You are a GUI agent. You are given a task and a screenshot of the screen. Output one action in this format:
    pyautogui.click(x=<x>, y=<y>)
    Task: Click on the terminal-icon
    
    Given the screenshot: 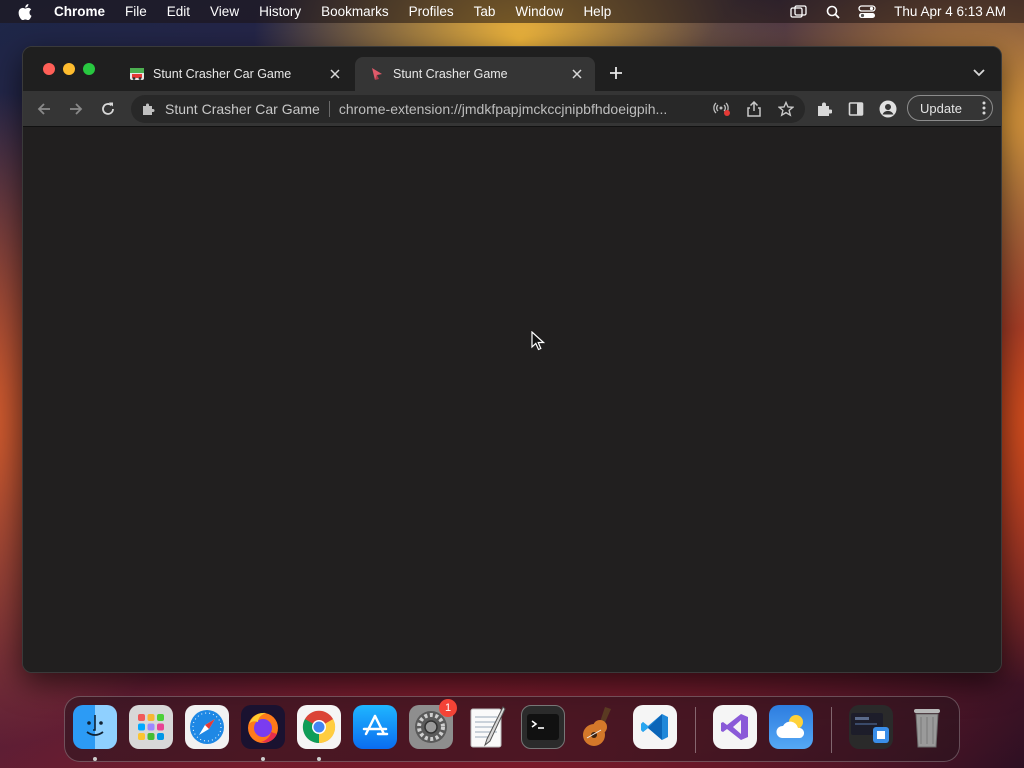 What is the action you would take?
    pyautogui.click(x=543, y=727)
    